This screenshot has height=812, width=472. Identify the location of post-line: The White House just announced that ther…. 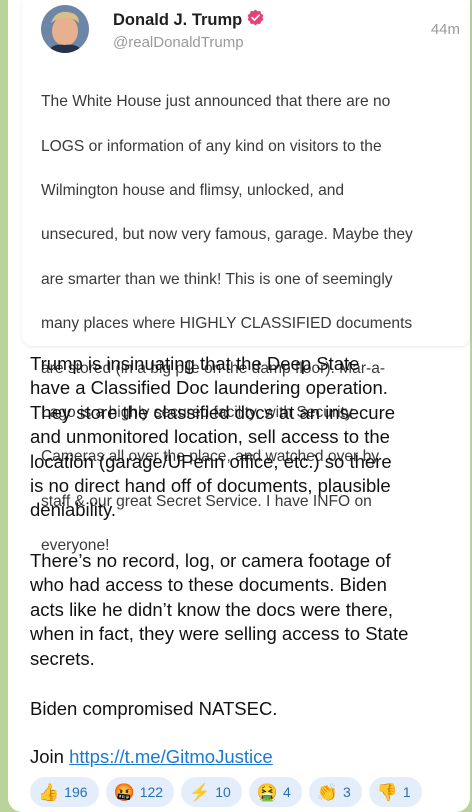
(216, 102).